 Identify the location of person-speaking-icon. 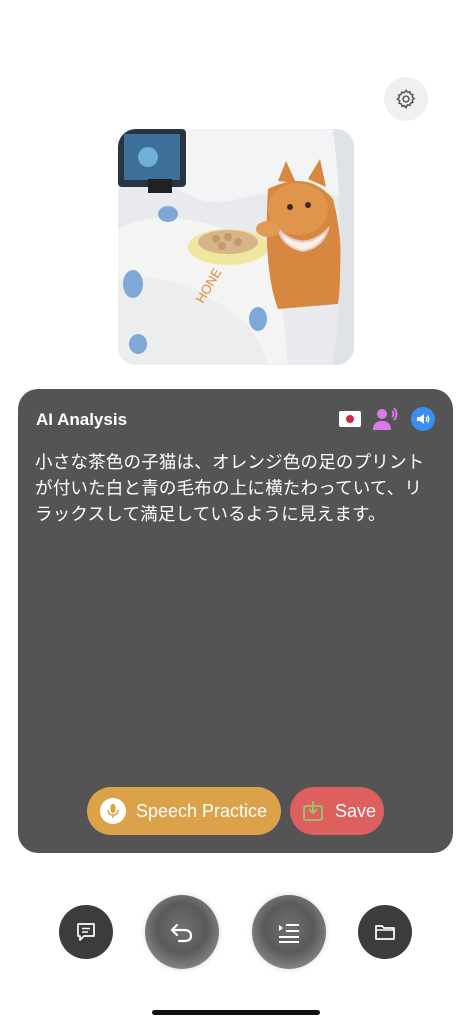
(386, 419).